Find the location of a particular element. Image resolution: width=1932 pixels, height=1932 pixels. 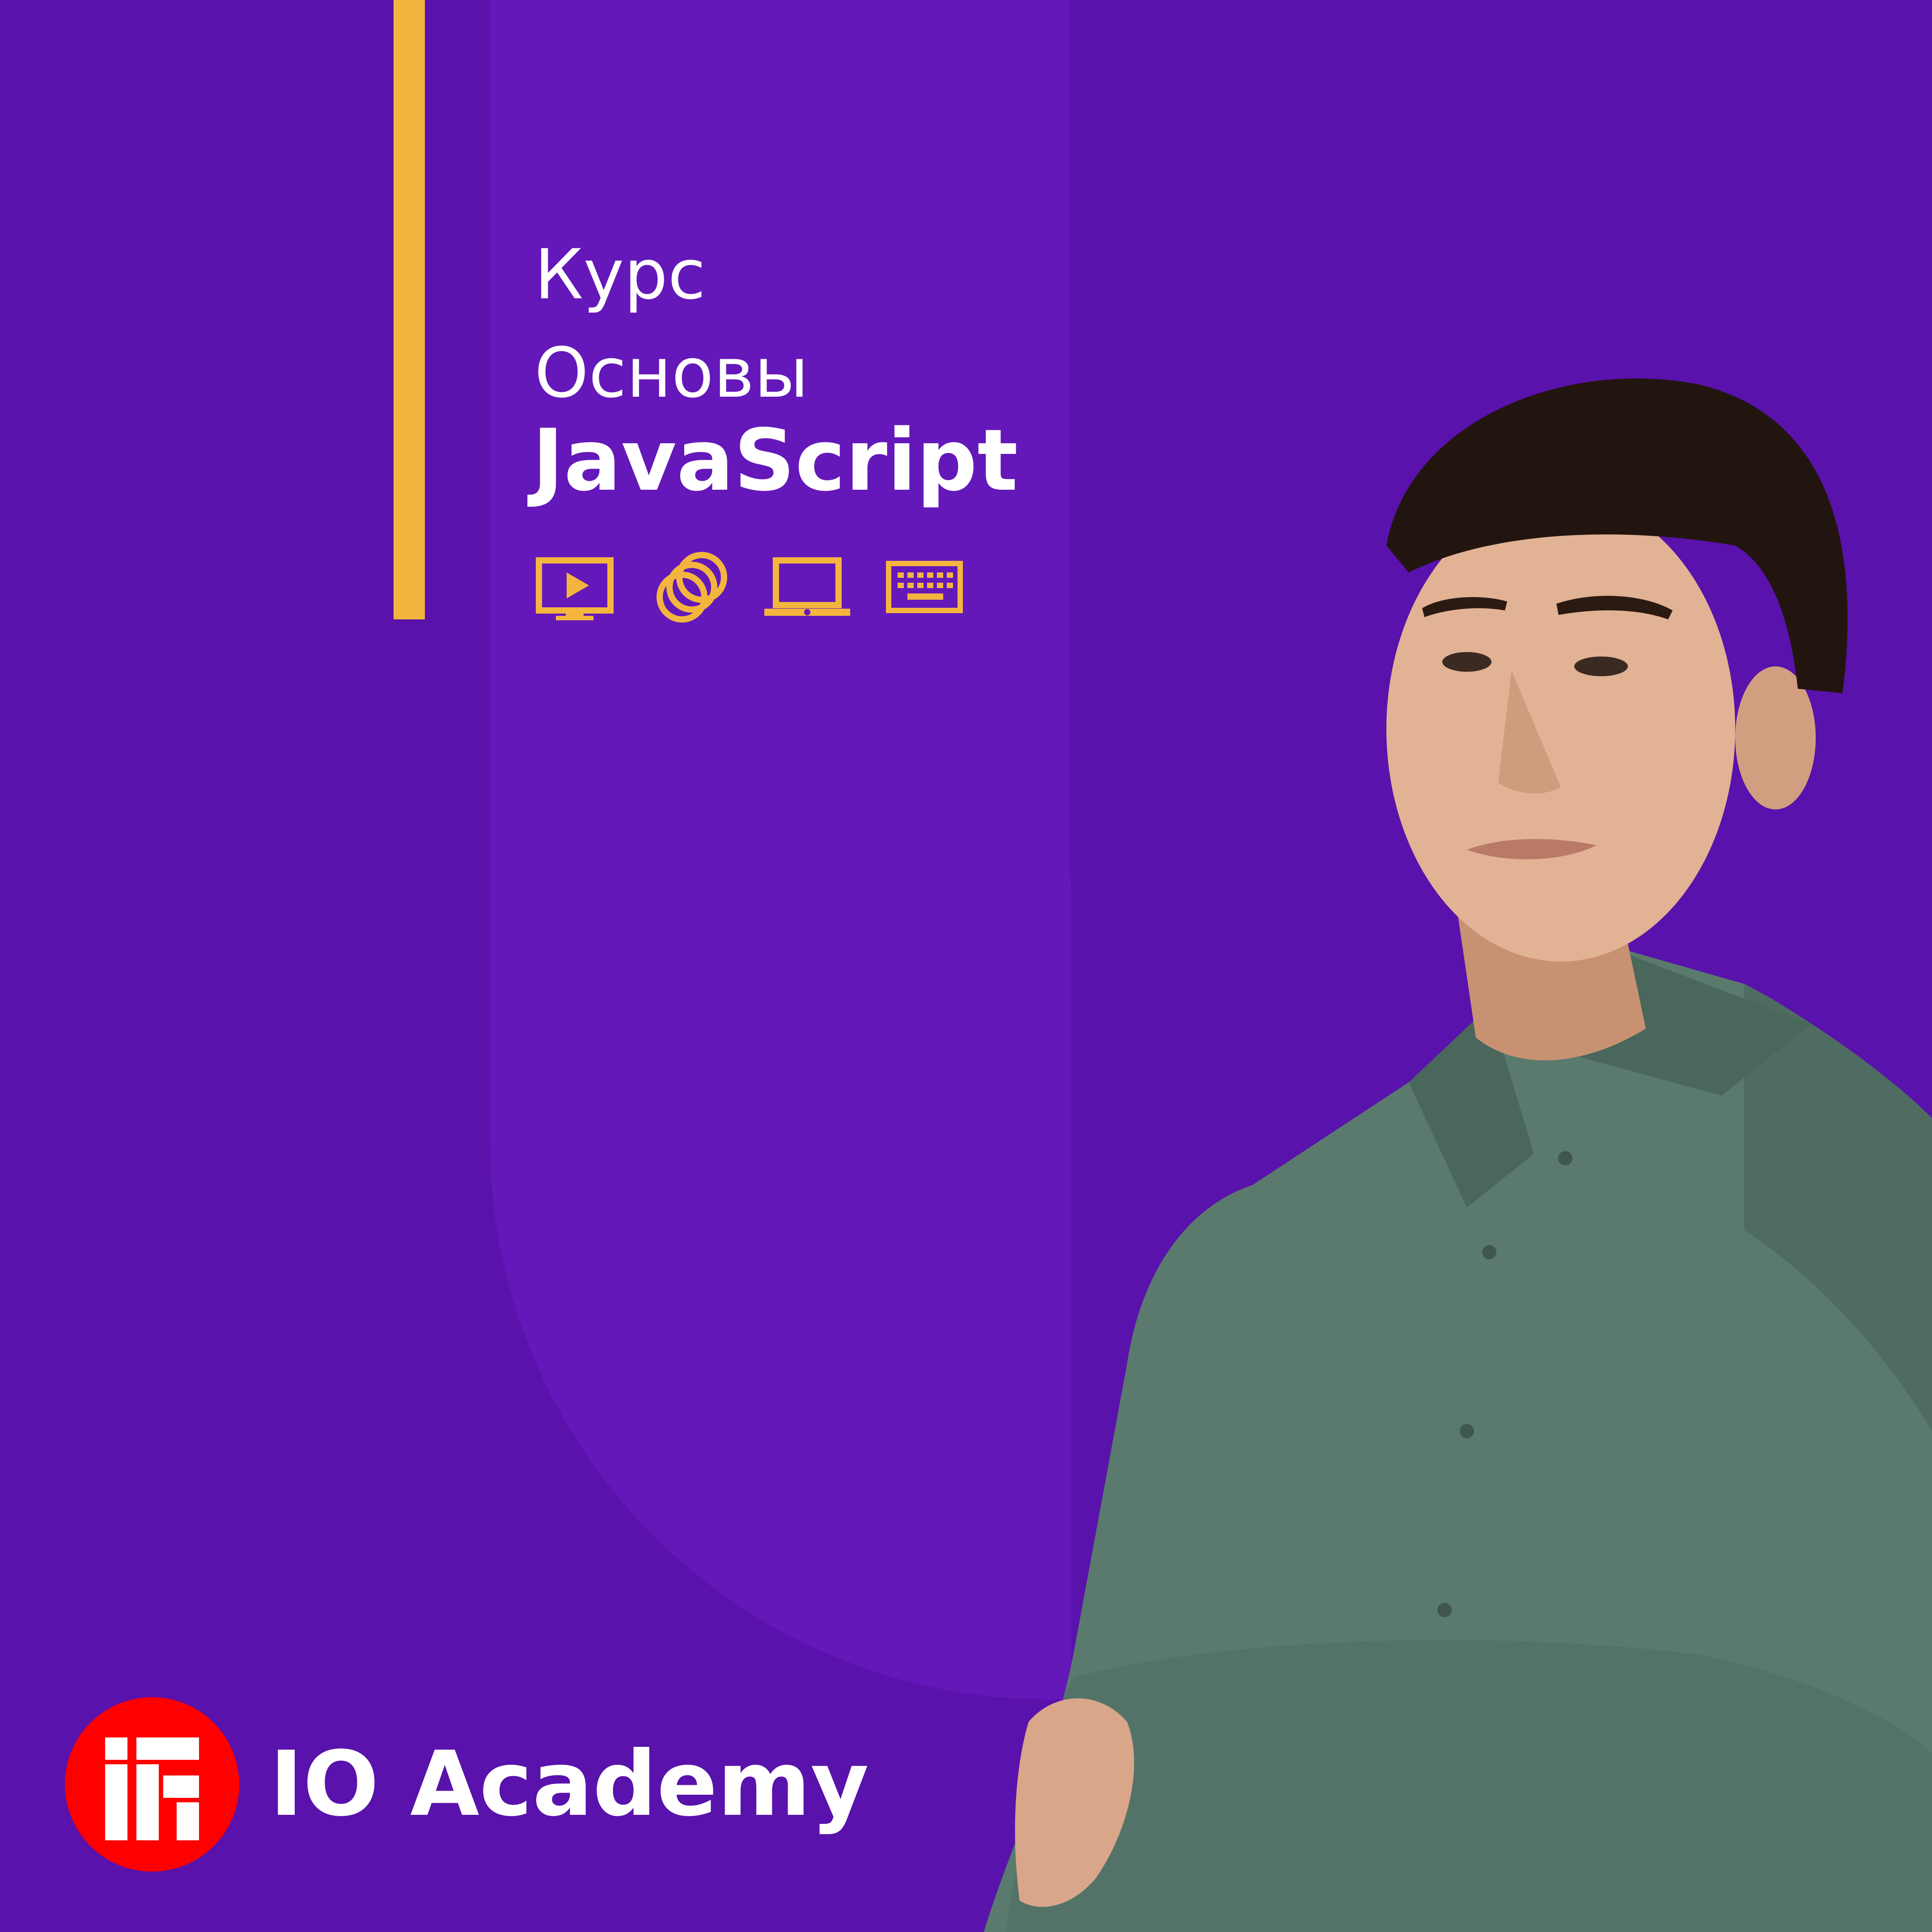

coins-icon is located at coordinates (692, 587).